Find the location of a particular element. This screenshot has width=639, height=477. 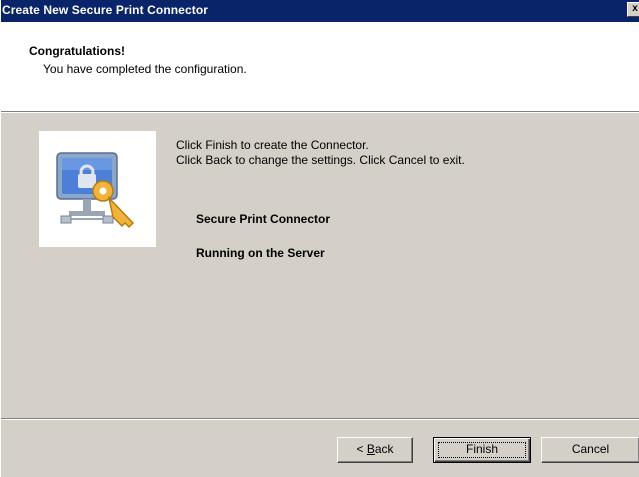

connector-location-value: Running on the Server is located at coordinates (260, 253).